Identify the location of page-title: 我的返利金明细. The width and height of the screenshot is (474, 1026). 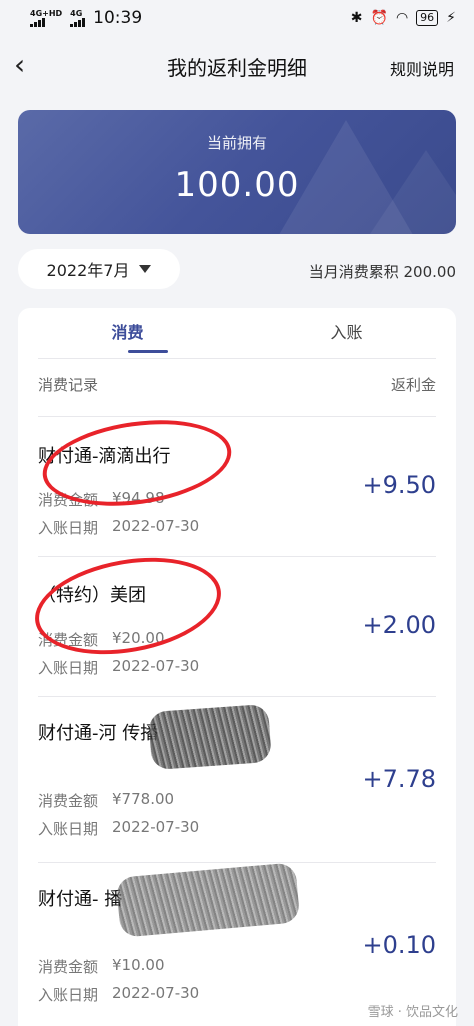
(237, 67).